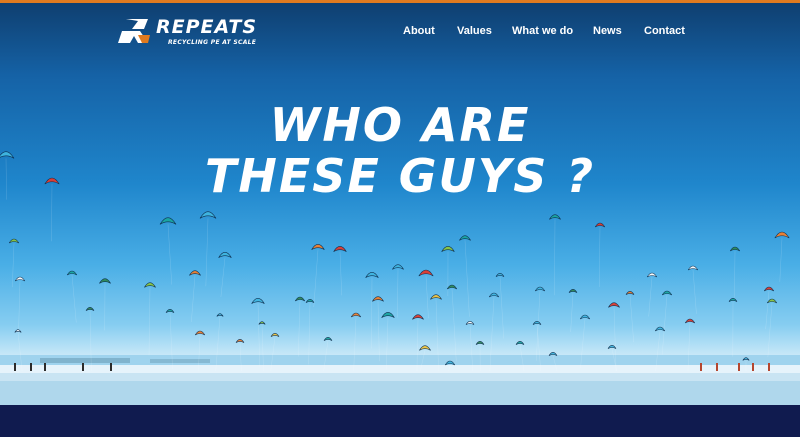  Describe the element at coordinates (400, 176) in the screenshot. I see `hero-headline-line2: THESE GUYS ?` at that location.